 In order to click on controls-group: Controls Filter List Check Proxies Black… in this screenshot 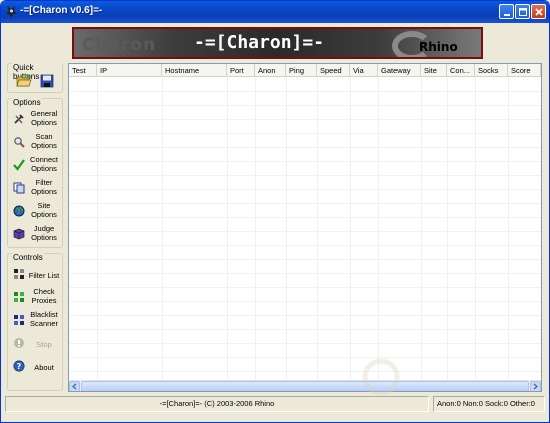, I will do `click(35, 322)`.